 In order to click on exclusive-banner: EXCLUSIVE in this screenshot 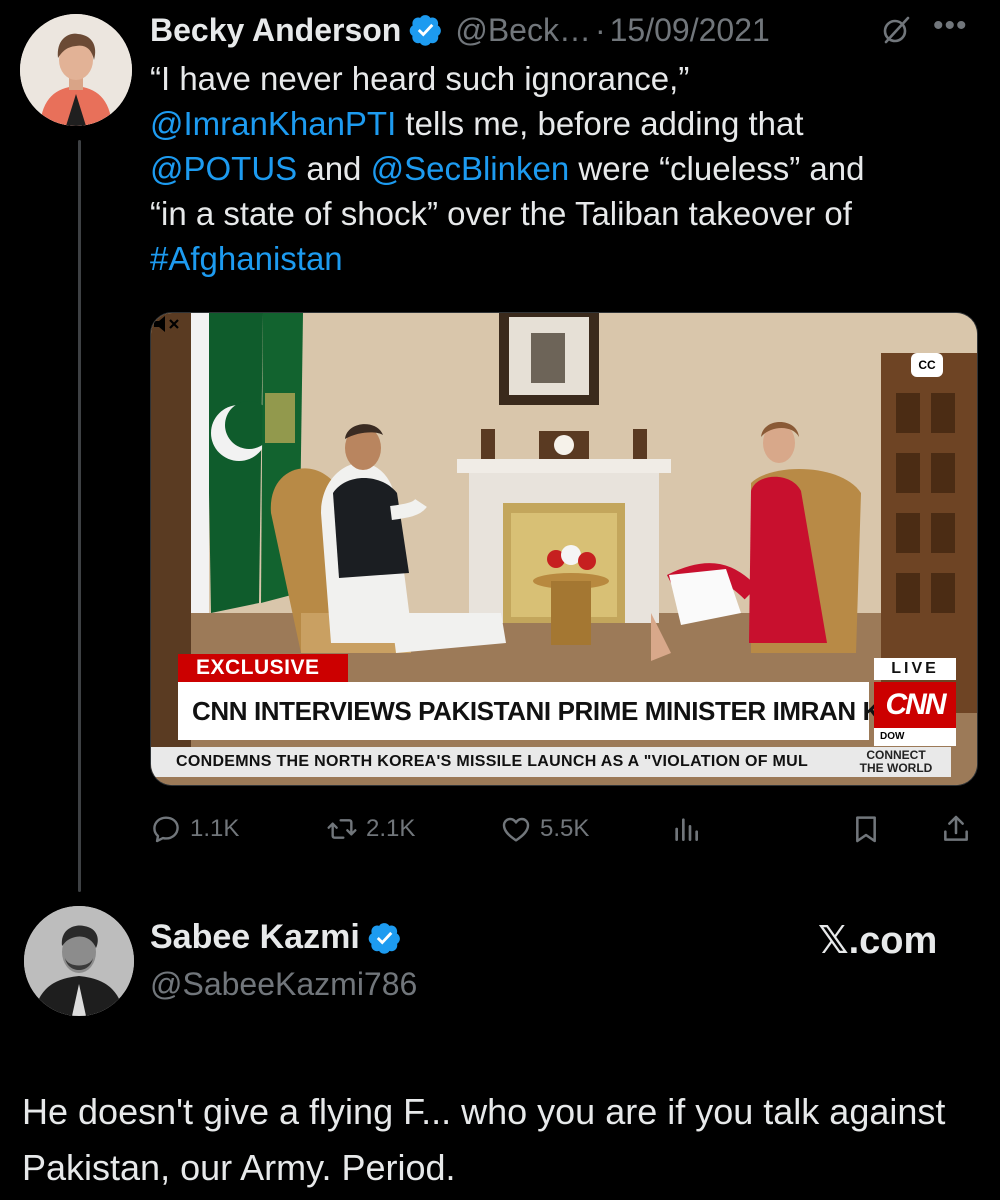, I will do `click(263, 668)`.